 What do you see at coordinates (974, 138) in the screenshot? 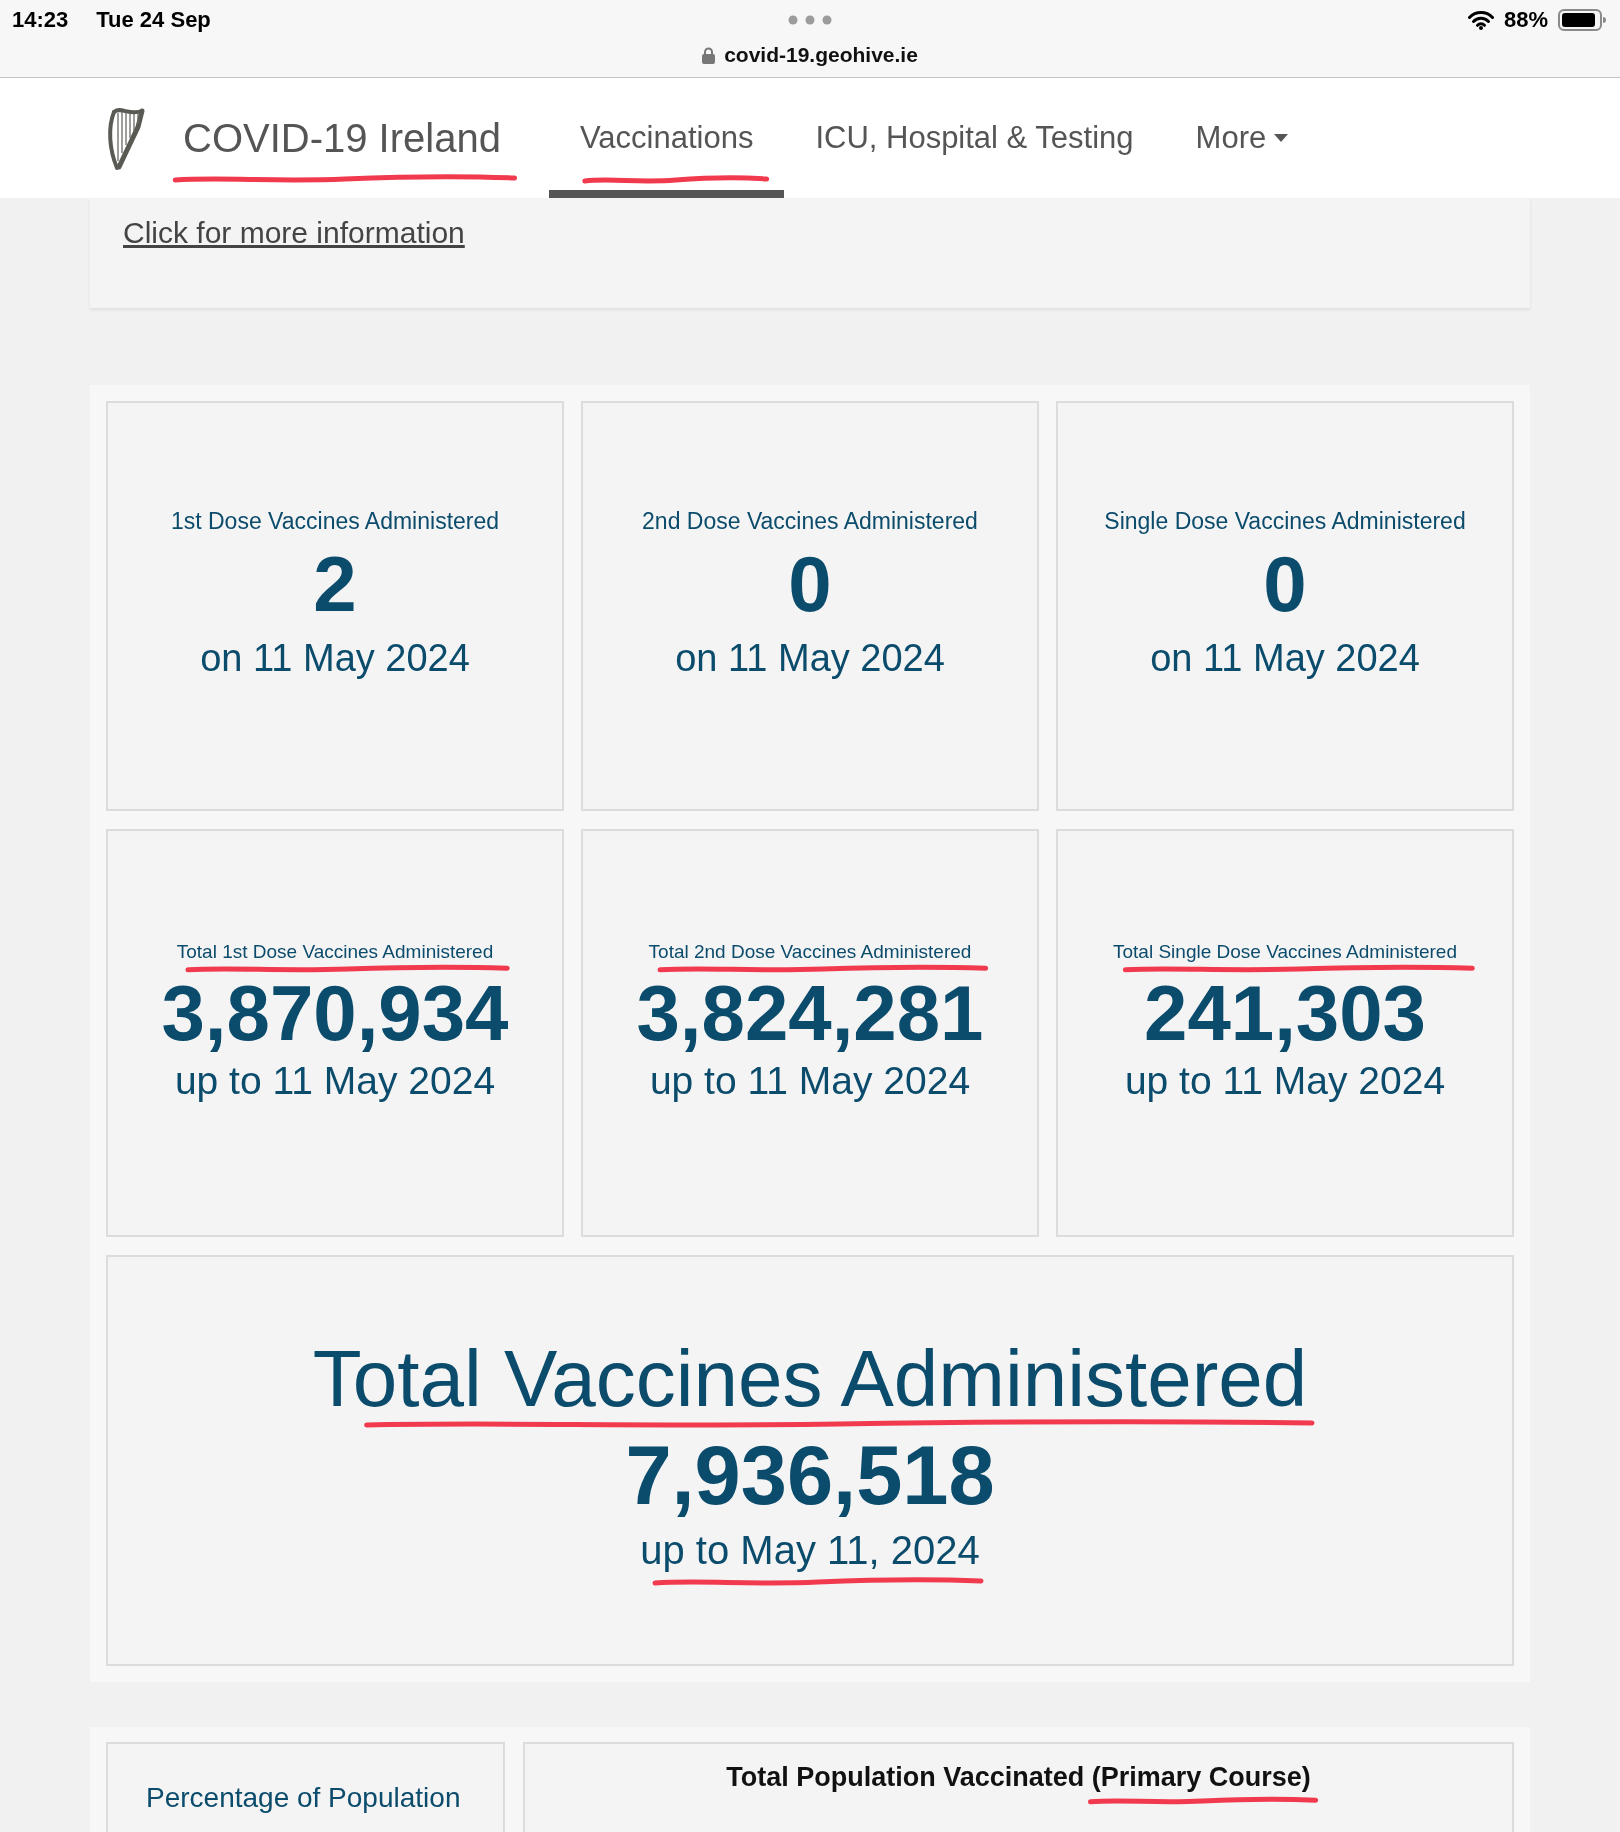
I see `nav-tab: ICU, Hospital & Testing` at bounding box center [974, 138].